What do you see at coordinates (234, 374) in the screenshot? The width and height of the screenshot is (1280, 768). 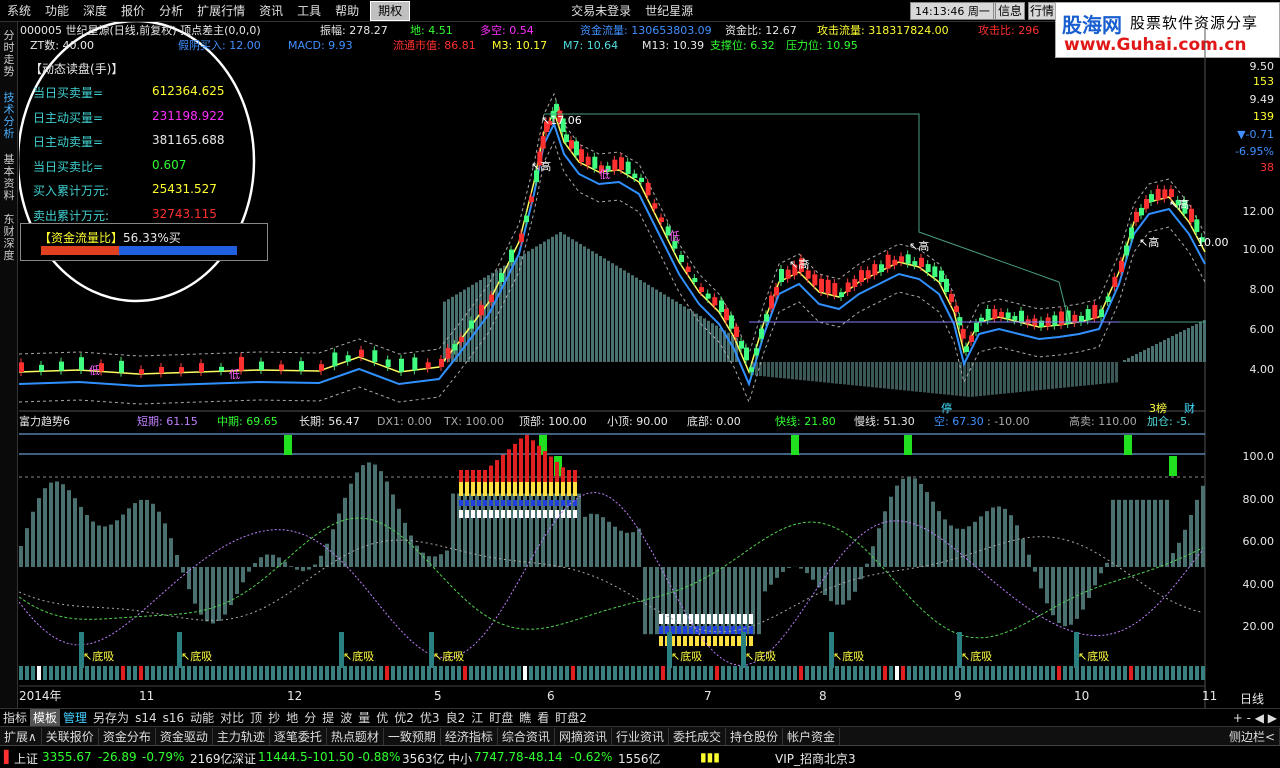 I see `low-label-1: 低` at bounding box center [234, 374].